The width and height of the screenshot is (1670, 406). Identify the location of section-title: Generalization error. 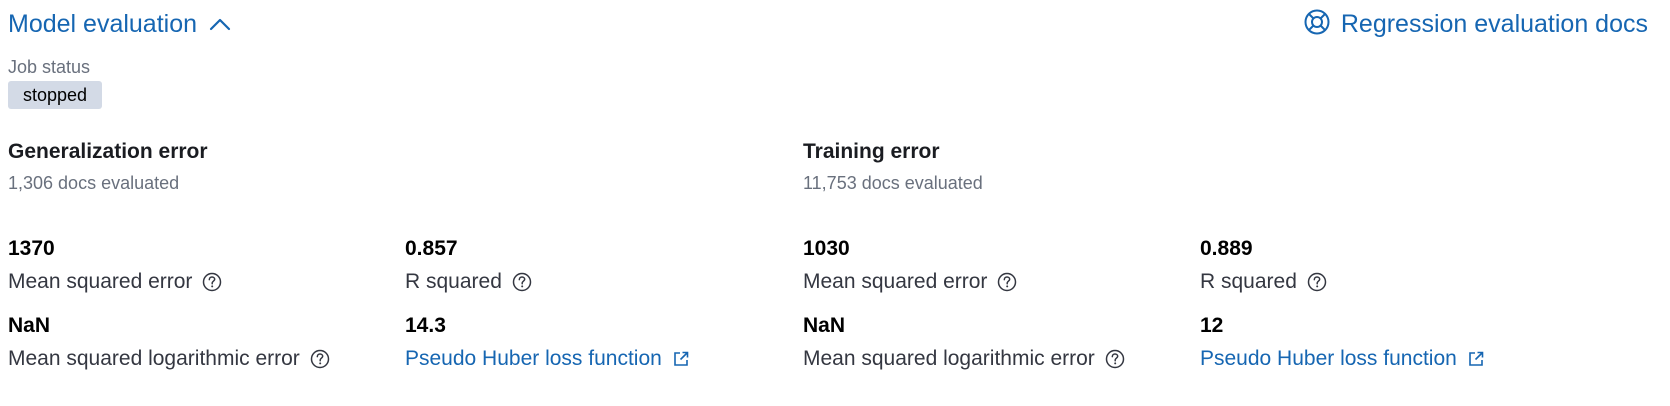
(108, 151).